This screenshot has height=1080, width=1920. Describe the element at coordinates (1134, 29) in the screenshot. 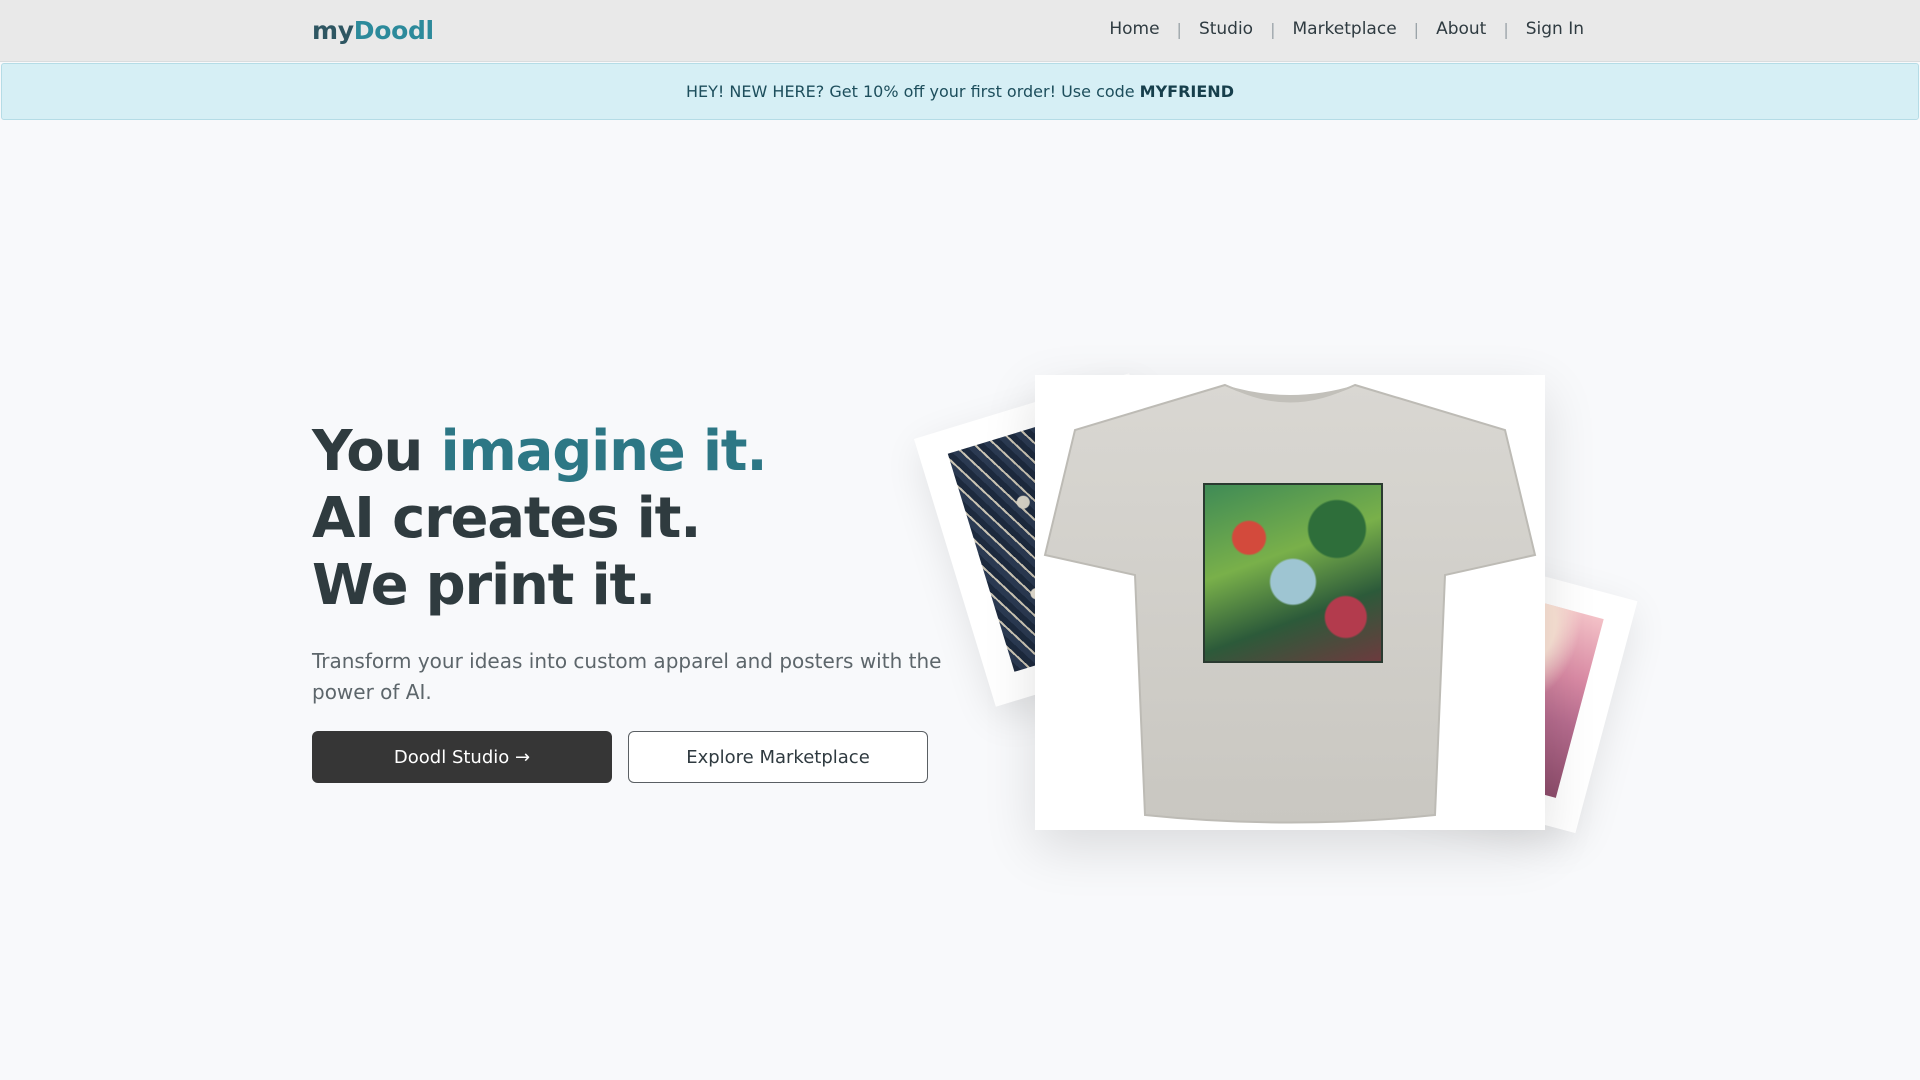

I see `nav-home: Home` at that location.